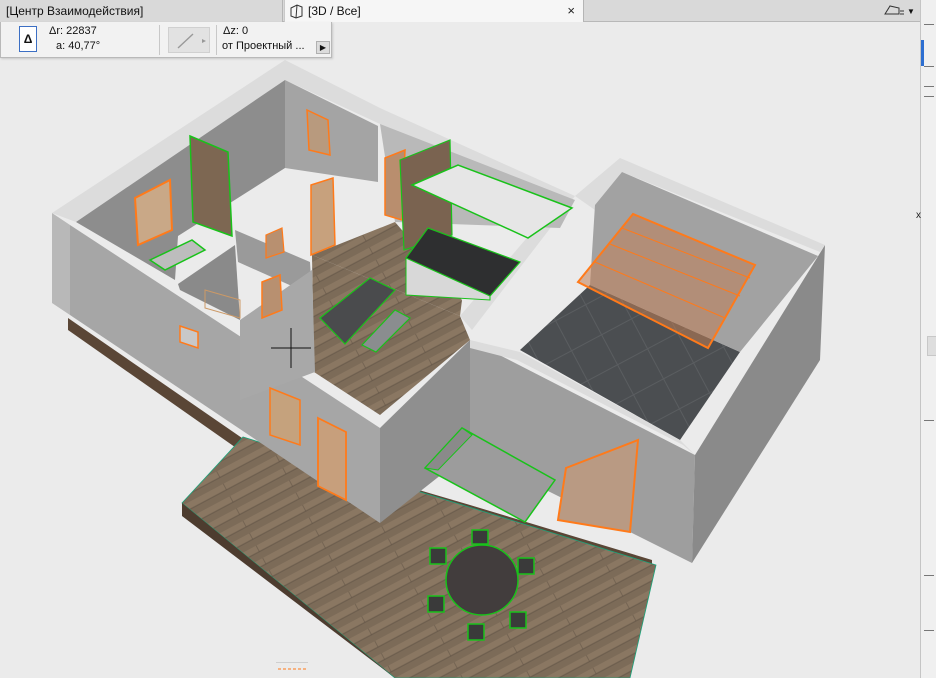  I want to click on tab-collaboration-center: [Центр Взаимодействия], so click(141, 11).